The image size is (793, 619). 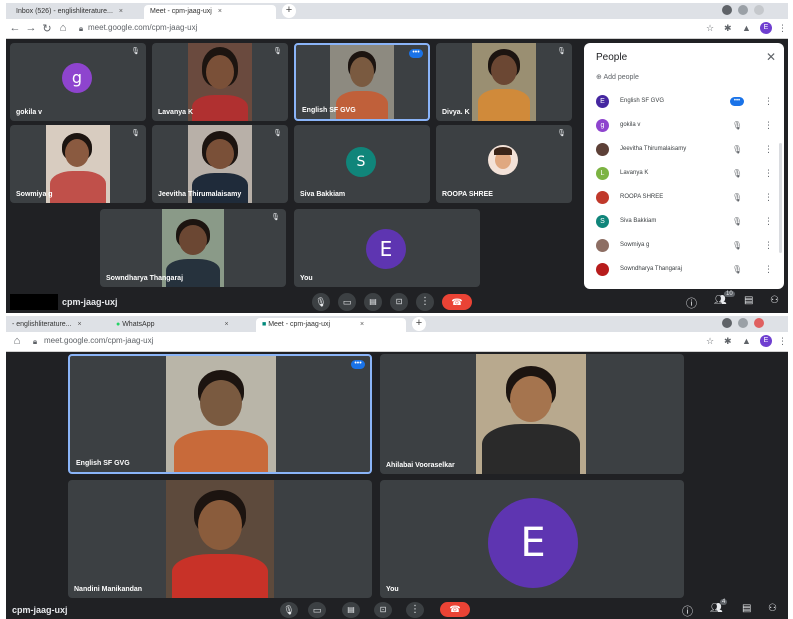 What do you see at coordinates (685, 175) in the screenshot?
I see `participant-row: L Lavanya K 🎙︎ ⋮` at bounding box center [685, 175].